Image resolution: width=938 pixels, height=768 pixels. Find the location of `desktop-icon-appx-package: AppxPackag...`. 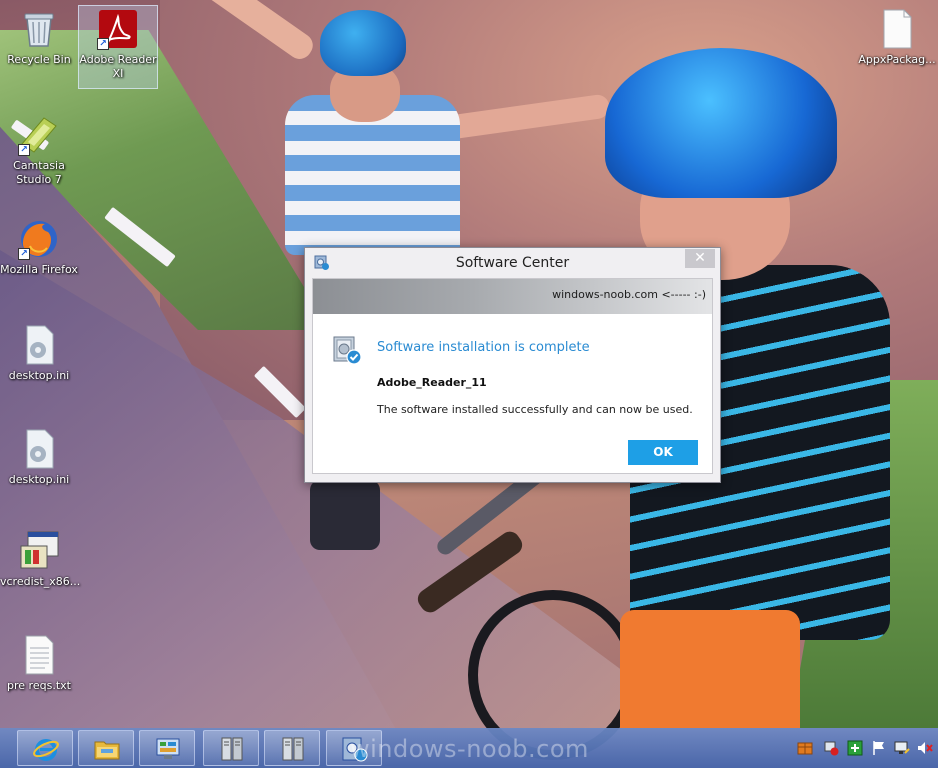

desktop-icon-appx-package: AppxPackag... is located at coordinates (897, 36).